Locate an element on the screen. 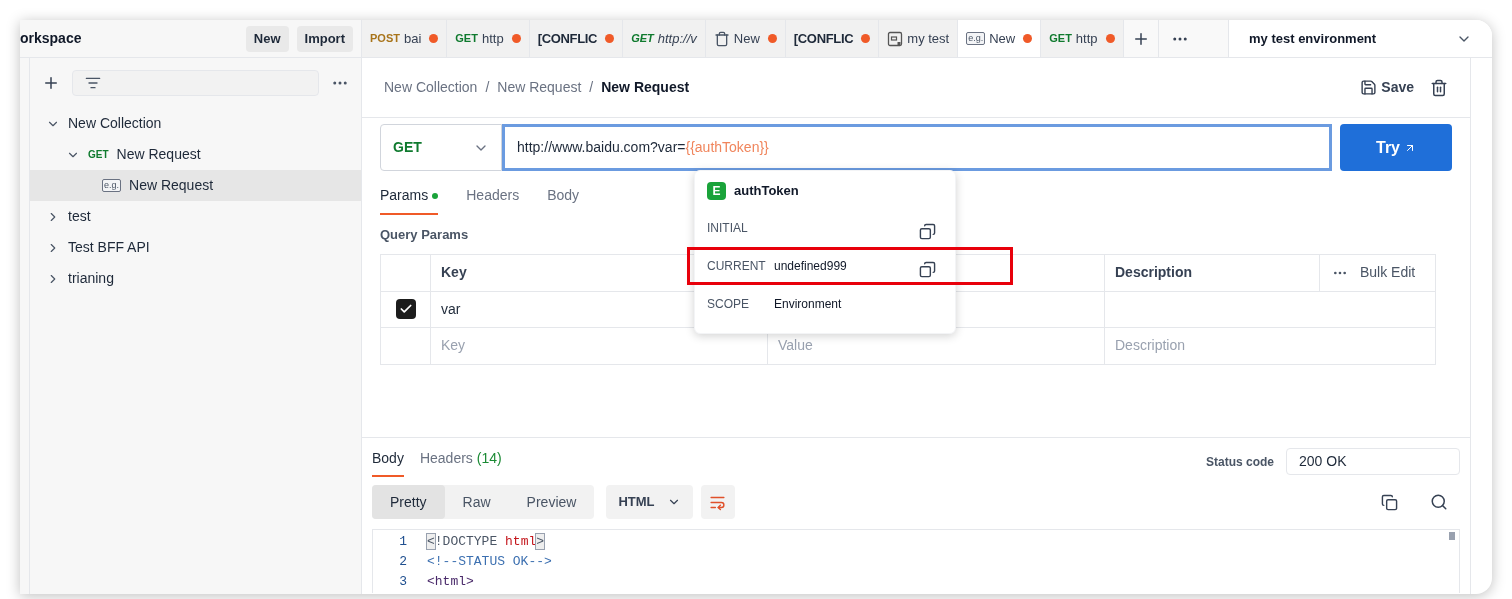 This screenshot has width=1512, height=599. environment-badge: E is located at coordinates (716, 190).